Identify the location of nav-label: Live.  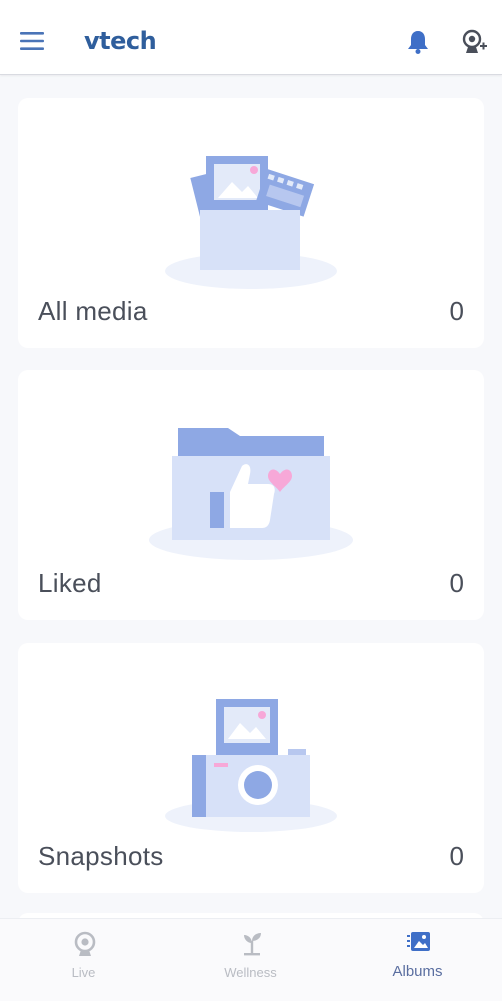
(83, 972).